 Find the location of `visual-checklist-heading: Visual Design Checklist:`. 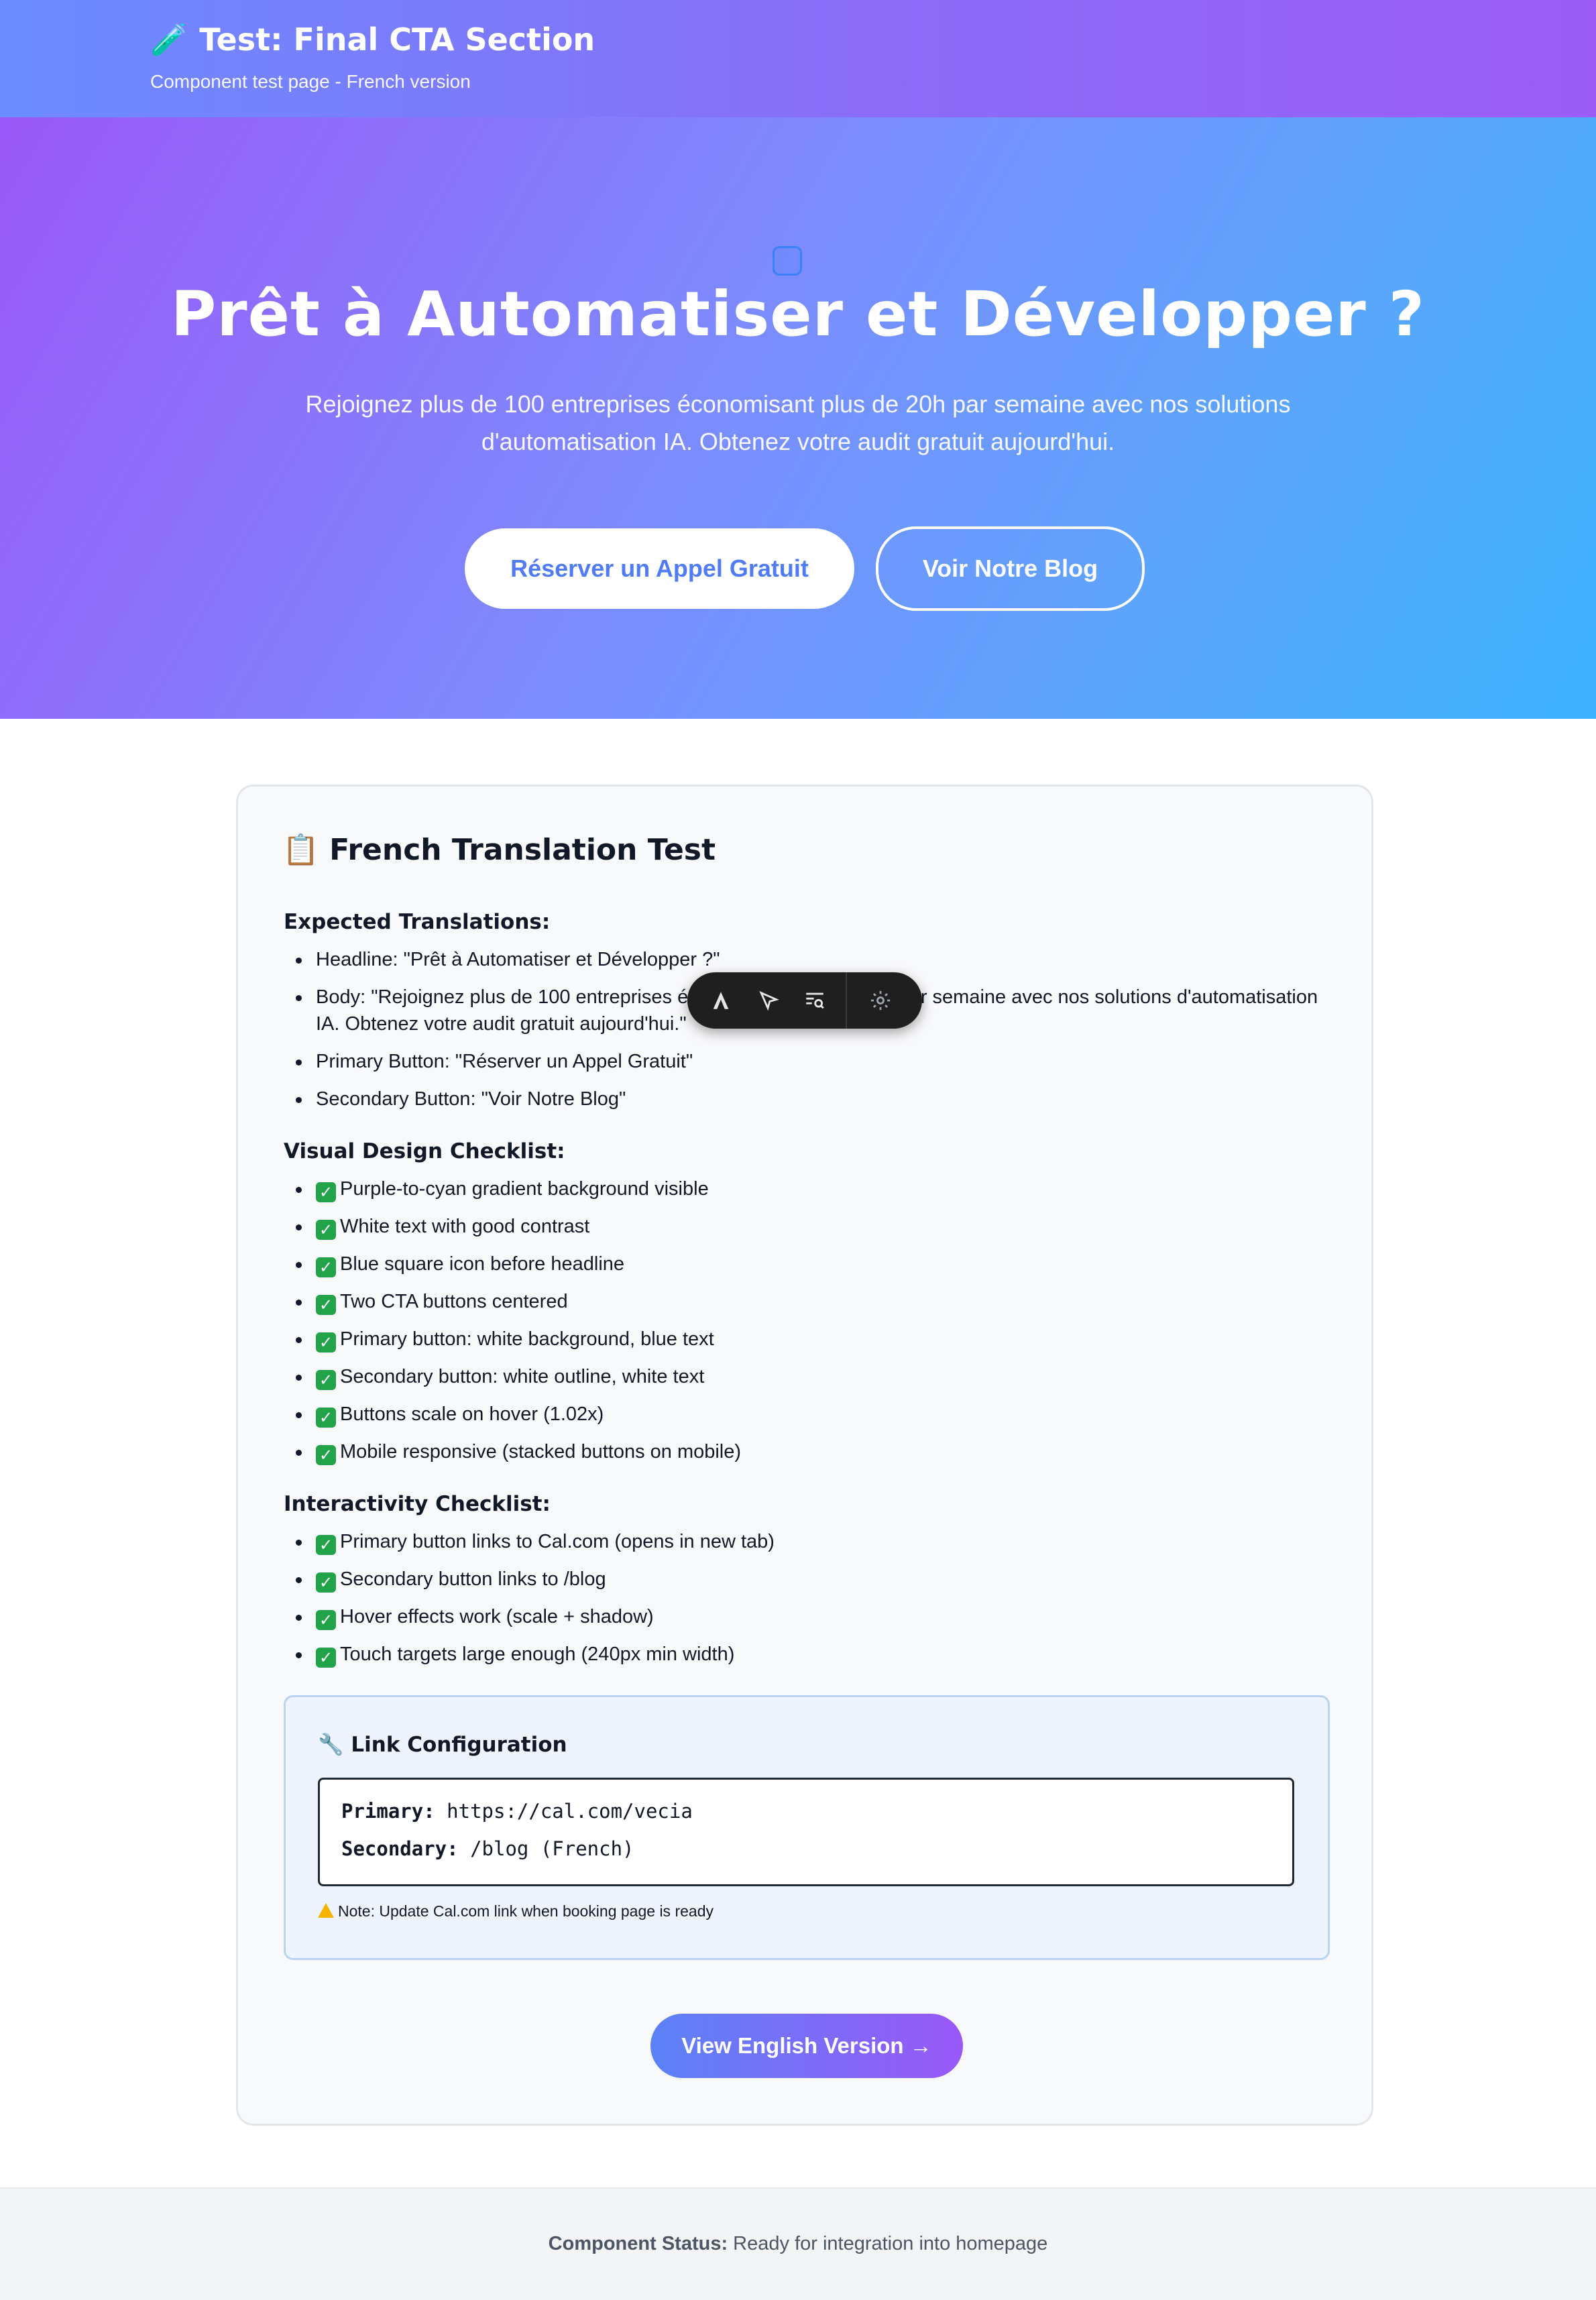

visual-checklist-heading: Visual Design Checklist: is located at coordinates (424, 1151).